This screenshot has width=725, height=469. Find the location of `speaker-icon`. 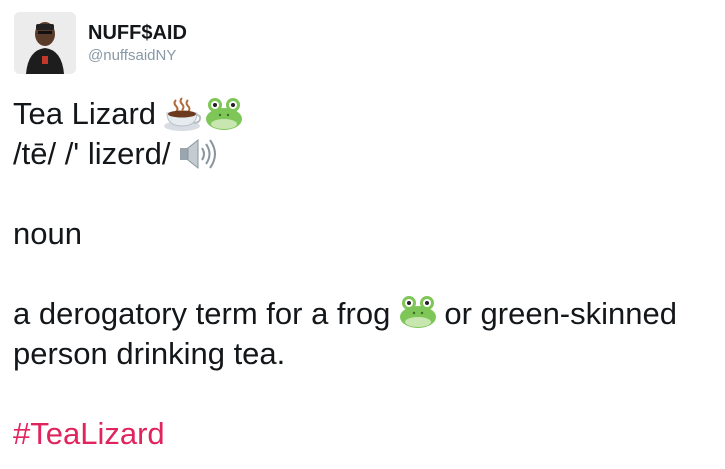

speaker-icon is located at coordinates (197, 154).